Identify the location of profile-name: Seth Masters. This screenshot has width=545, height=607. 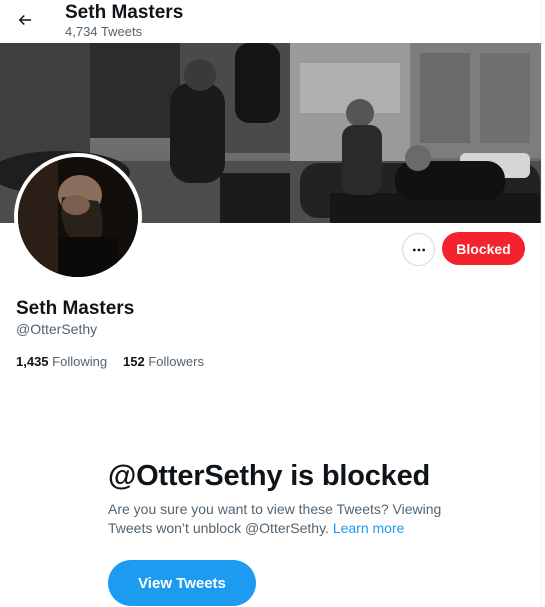
(75, 308).